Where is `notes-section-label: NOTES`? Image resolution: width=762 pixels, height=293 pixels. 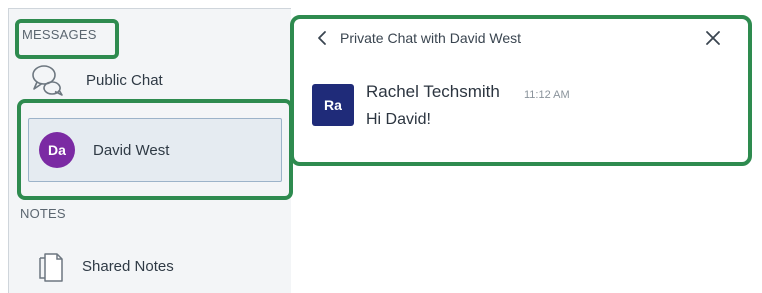 notes-section-label: NOTES is located at coordinates (43, 213).